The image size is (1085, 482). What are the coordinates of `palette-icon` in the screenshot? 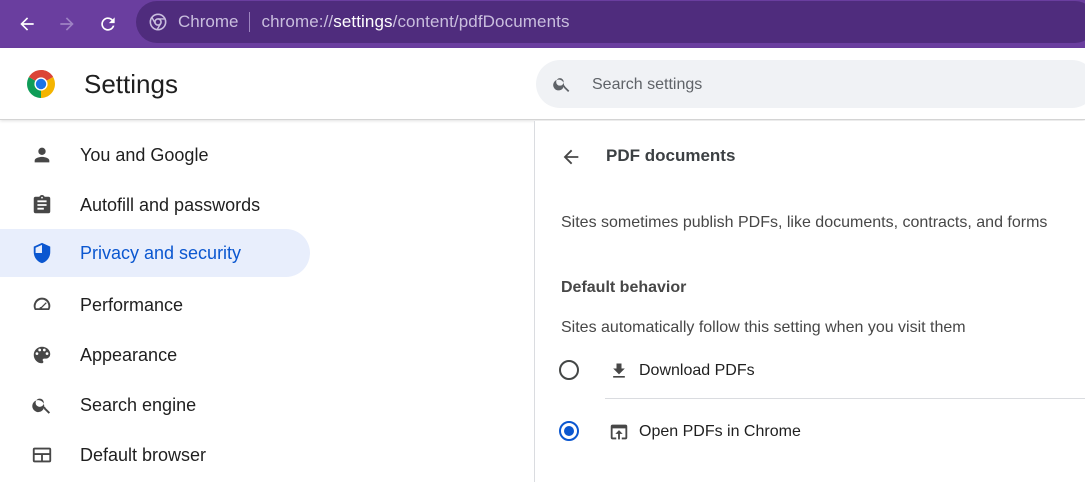 It's located at (42, 355).